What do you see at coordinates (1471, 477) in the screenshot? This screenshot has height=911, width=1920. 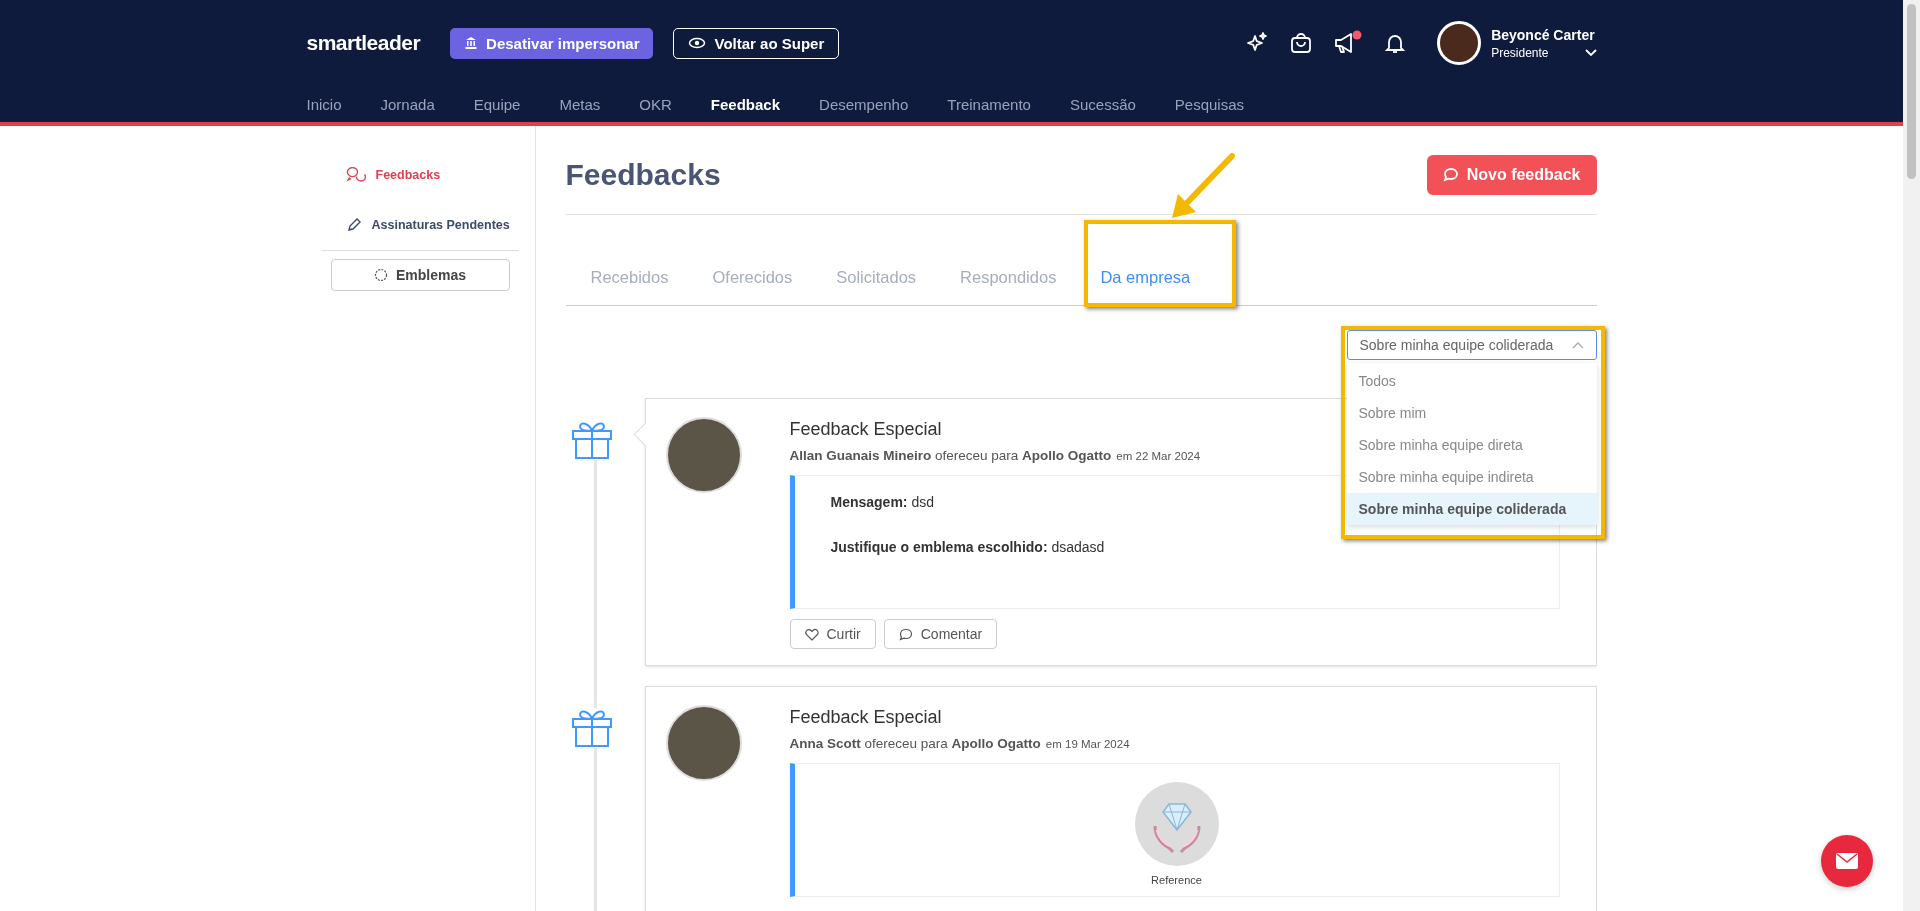 I see `dropdown-option: Sobre minha equipe indireta` at bounding box center [1471, 477].